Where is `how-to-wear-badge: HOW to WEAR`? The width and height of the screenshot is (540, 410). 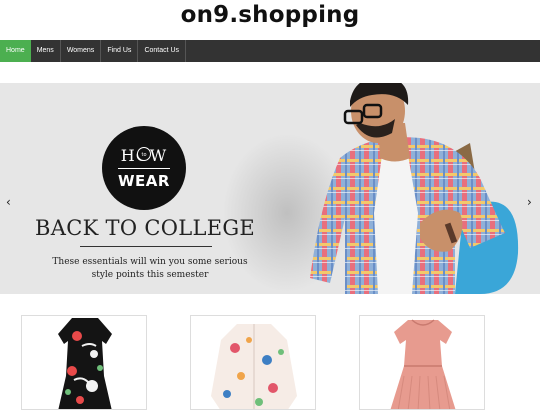
how-to-wear-badge: HOW to WEAR is located at coordinates (144, 168).